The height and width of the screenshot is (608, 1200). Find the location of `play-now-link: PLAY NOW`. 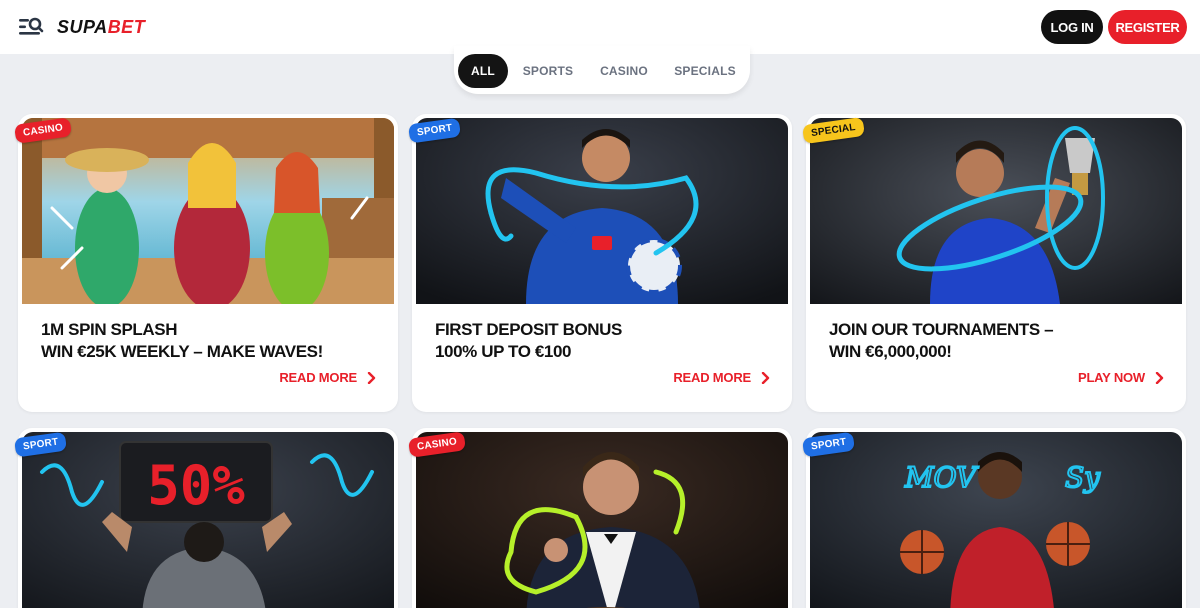

play-now-link: PLAY NOW is located at coordinates (1121, 377).